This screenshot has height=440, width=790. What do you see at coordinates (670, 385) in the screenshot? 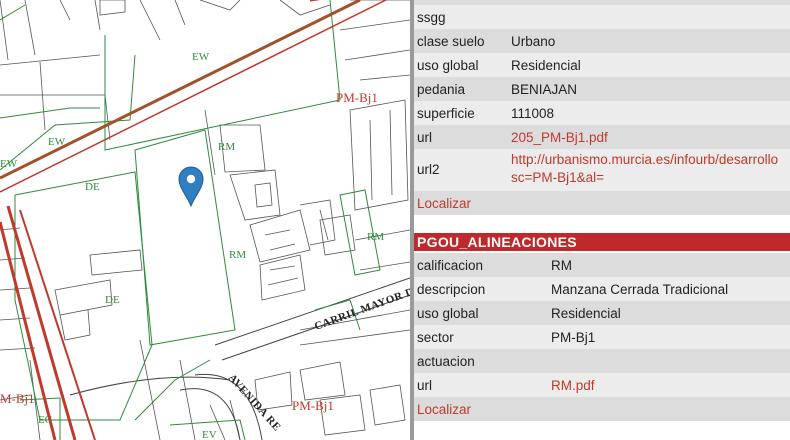
I see `pdf-link: RM.pdf` at bounding box center [670, 385].